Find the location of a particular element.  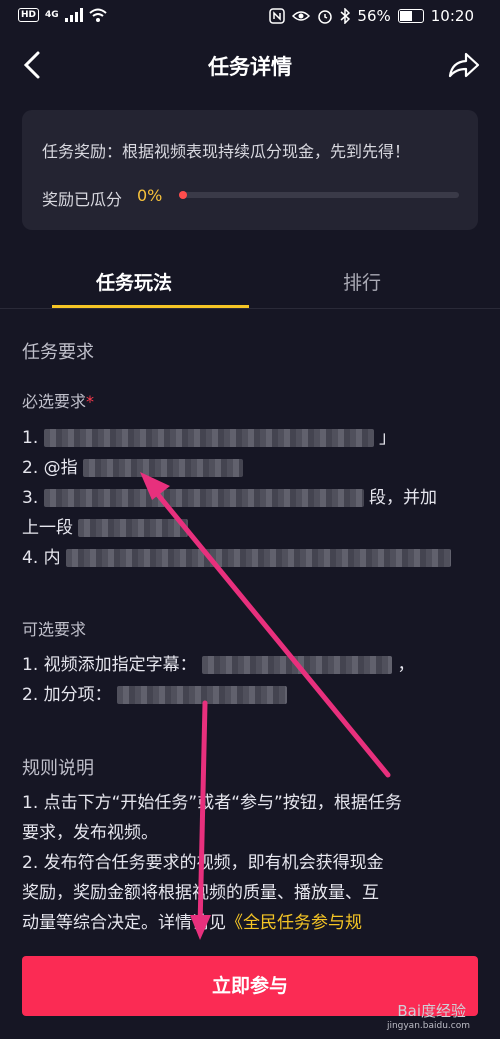

wifi-icon is located at coordinates (98, 15).